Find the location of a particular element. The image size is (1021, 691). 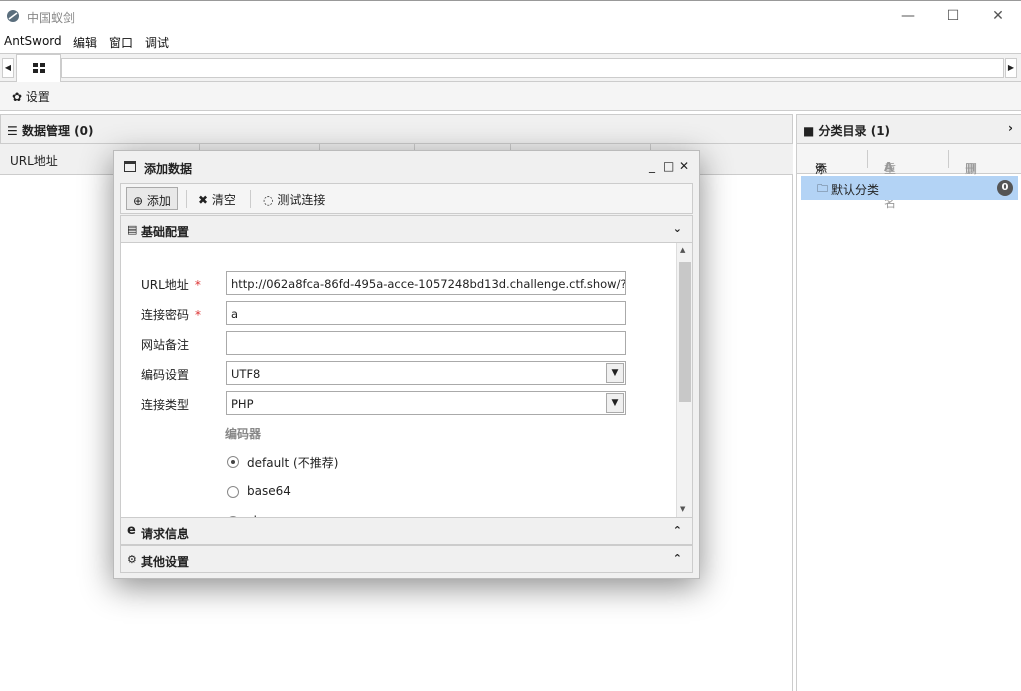

encoding-select: UTF8 ▼ is located at coordinates (426, 373).